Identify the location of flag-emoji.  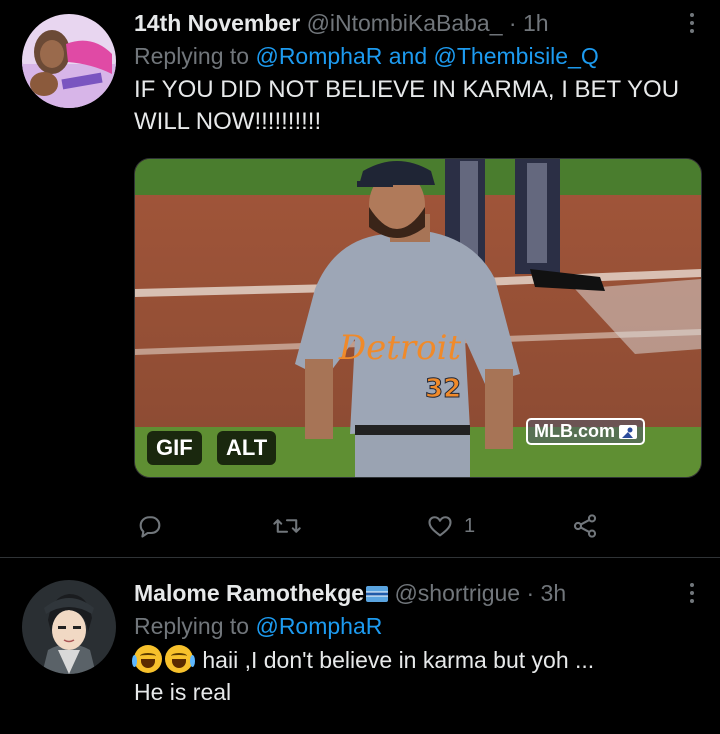
(377, 594).